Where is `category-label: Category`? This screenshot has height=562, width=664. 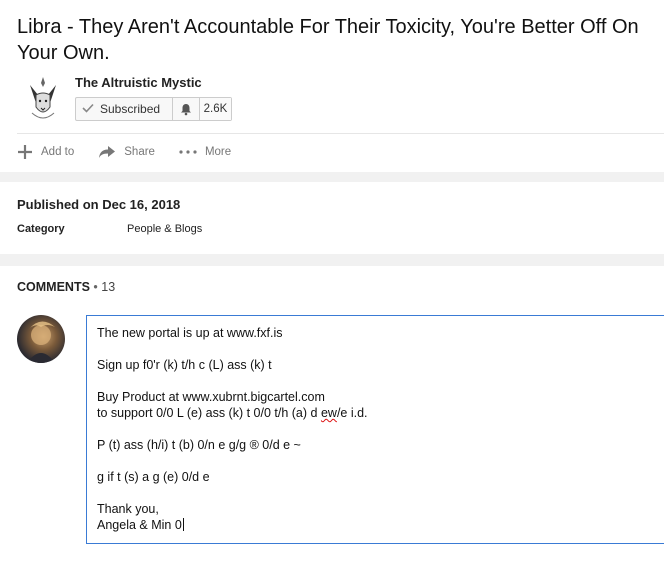
category-label: Category is located at coordinates (41, 229).